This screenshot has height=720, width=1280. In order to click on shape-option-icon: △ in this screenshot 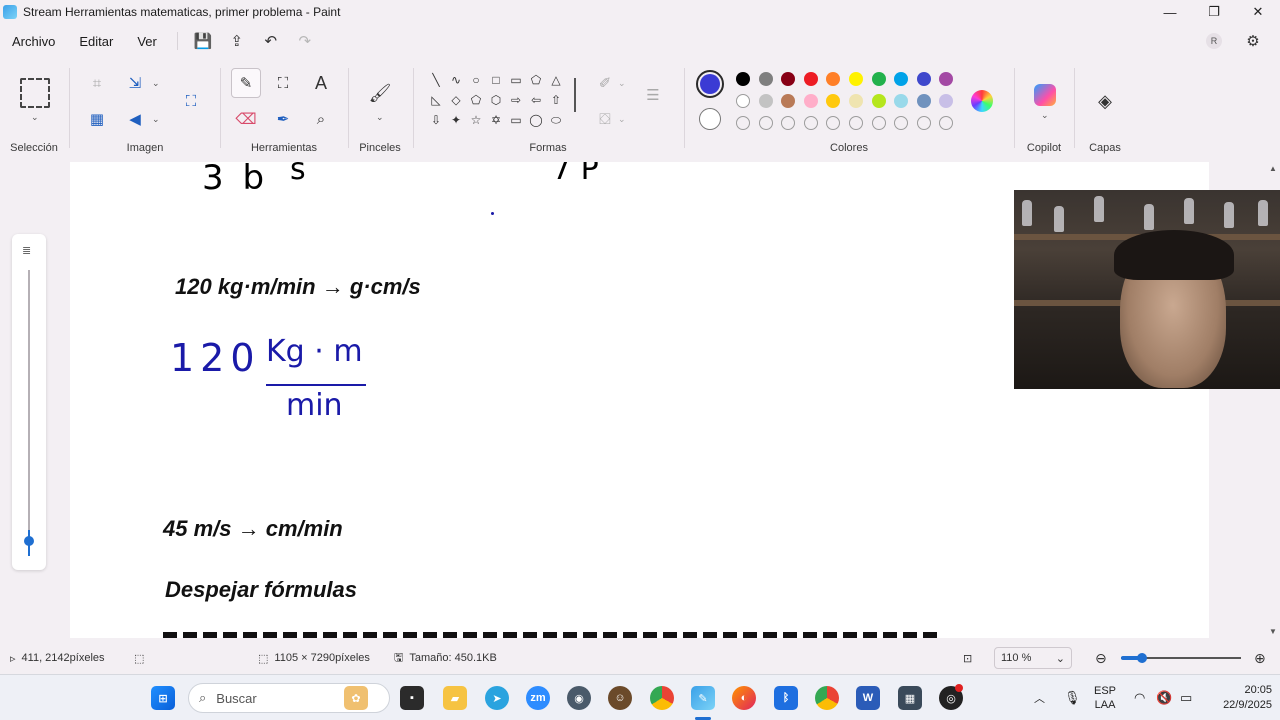, I will do `click(556, 80)`.